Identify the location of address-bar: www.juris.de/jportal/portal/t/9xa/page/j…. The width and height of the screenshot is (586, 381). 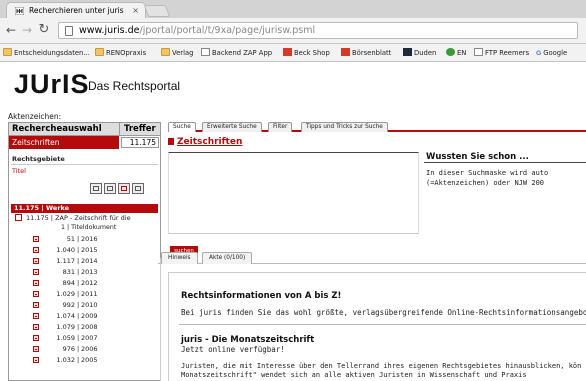
(318, 30).